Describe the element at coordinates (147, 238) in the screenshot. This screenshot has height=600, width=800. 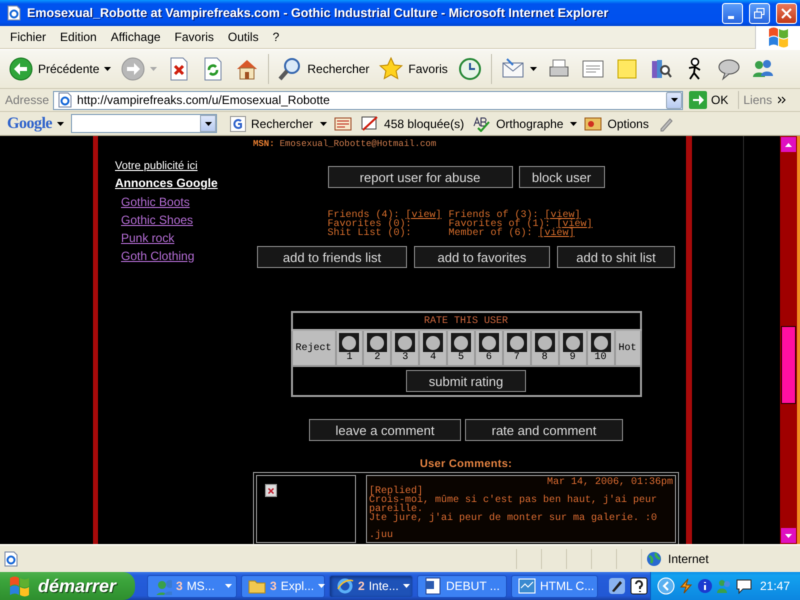
I see `ad-link: Punk rock` at that location.